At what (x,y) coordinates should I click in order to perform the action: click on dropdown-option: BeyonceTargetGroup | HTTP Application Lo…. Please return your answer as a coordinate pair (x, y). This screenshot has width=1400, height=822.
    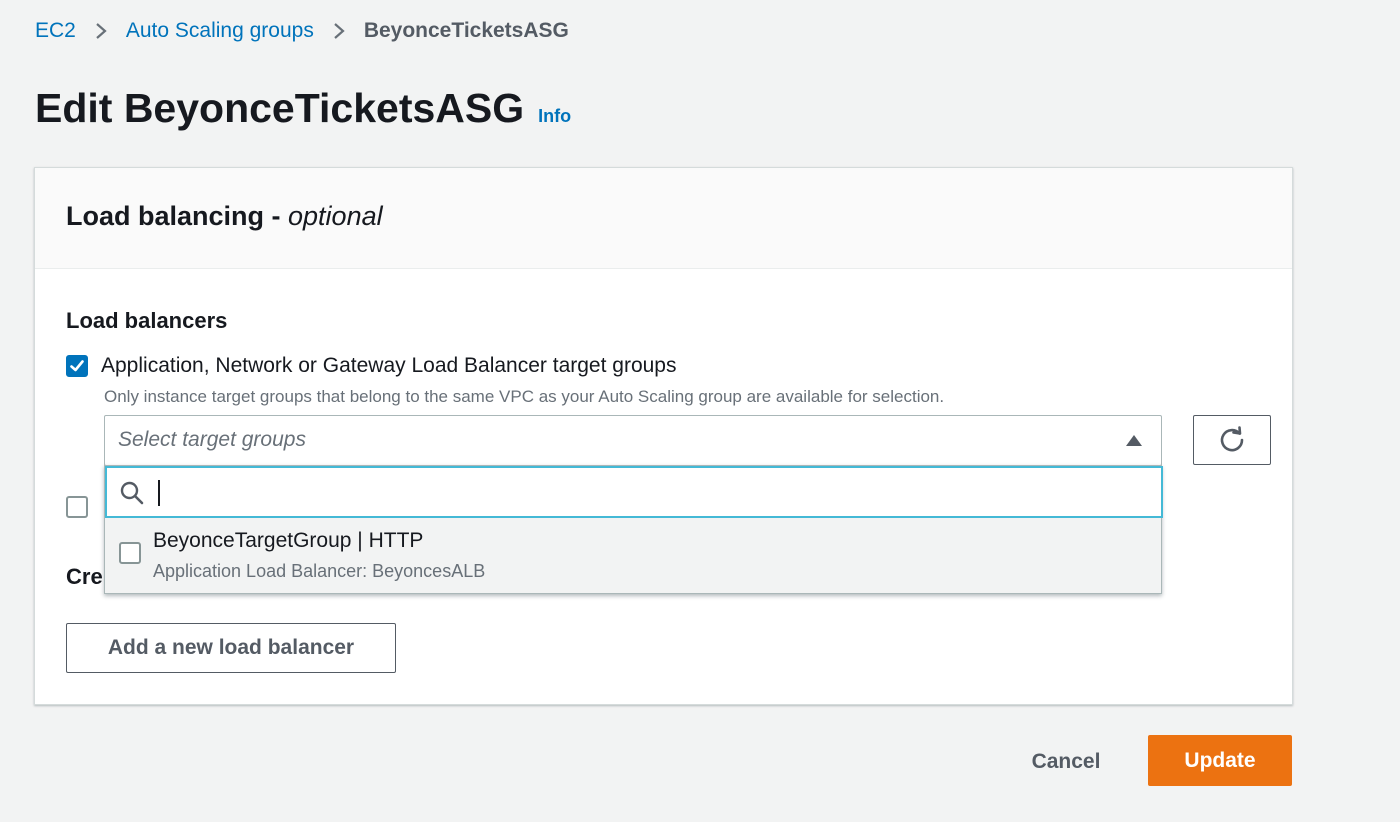
    Looking at the image, I should click on (633, 555).